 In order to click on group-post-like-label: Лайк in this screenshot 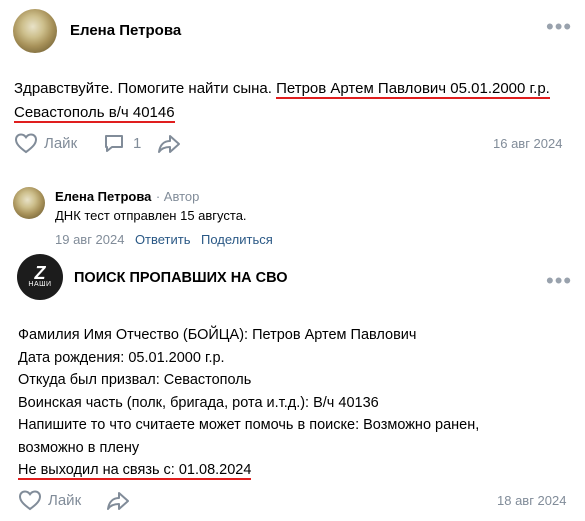, I will do `click(65, 500)`.